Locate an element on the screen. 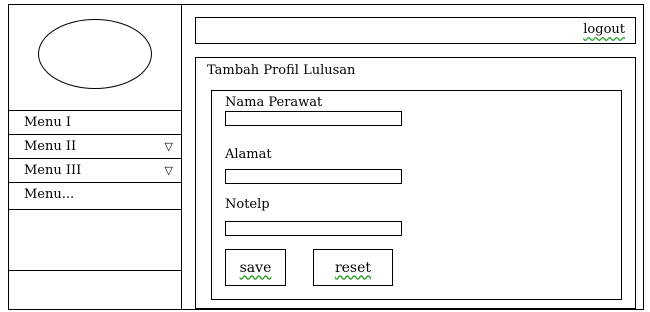 This screenshot has width=650, height=312. save-button: save is located at coordinates (255, 267).